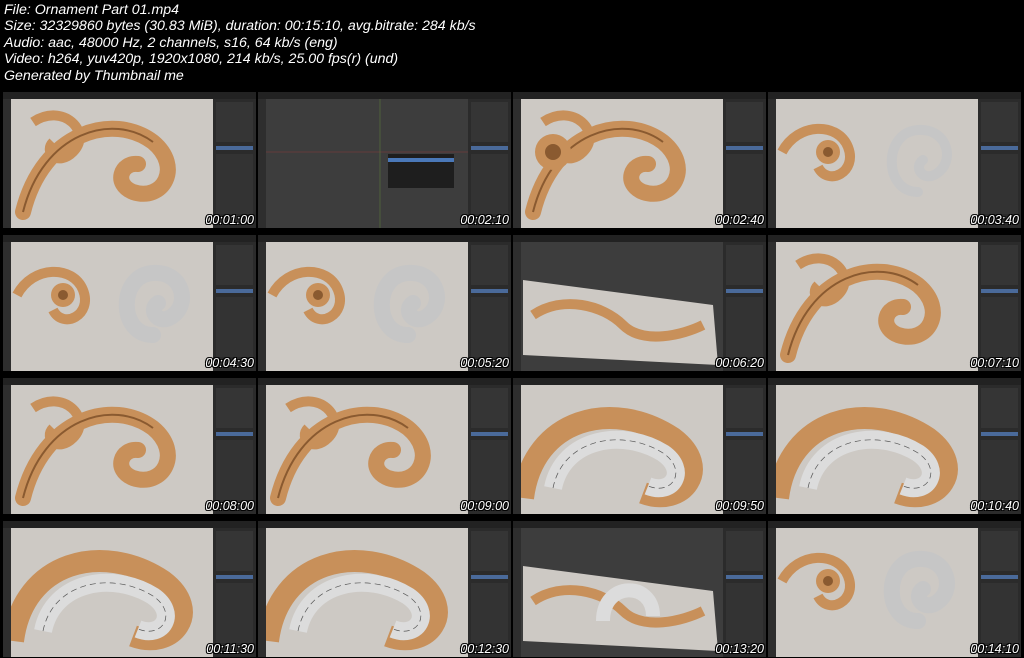 This screenshot has height=658, width=1024. I want to click on thumbnail-timestamp: 00:01:00, so click(229, 220).